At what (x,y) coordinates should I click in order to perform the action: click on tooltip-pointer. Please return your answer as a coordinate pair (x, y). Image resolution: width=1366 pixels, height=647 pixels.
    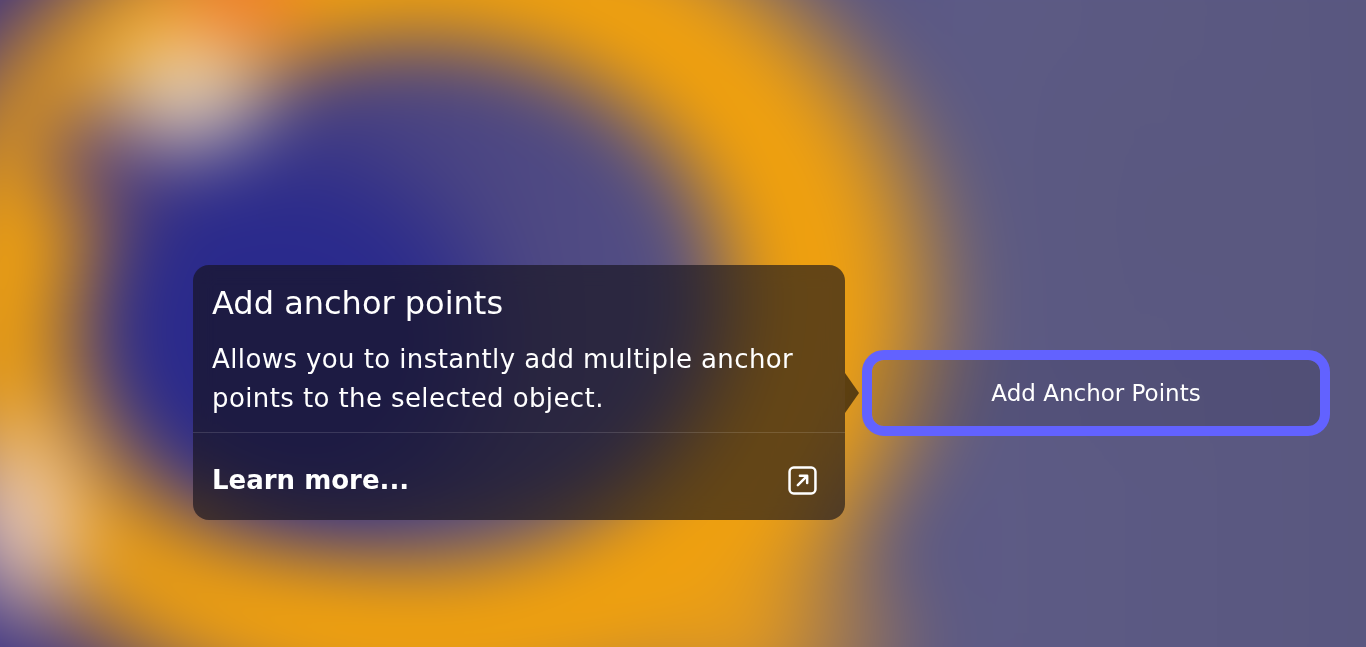
    Looking at the image, I should click on (852, 392).